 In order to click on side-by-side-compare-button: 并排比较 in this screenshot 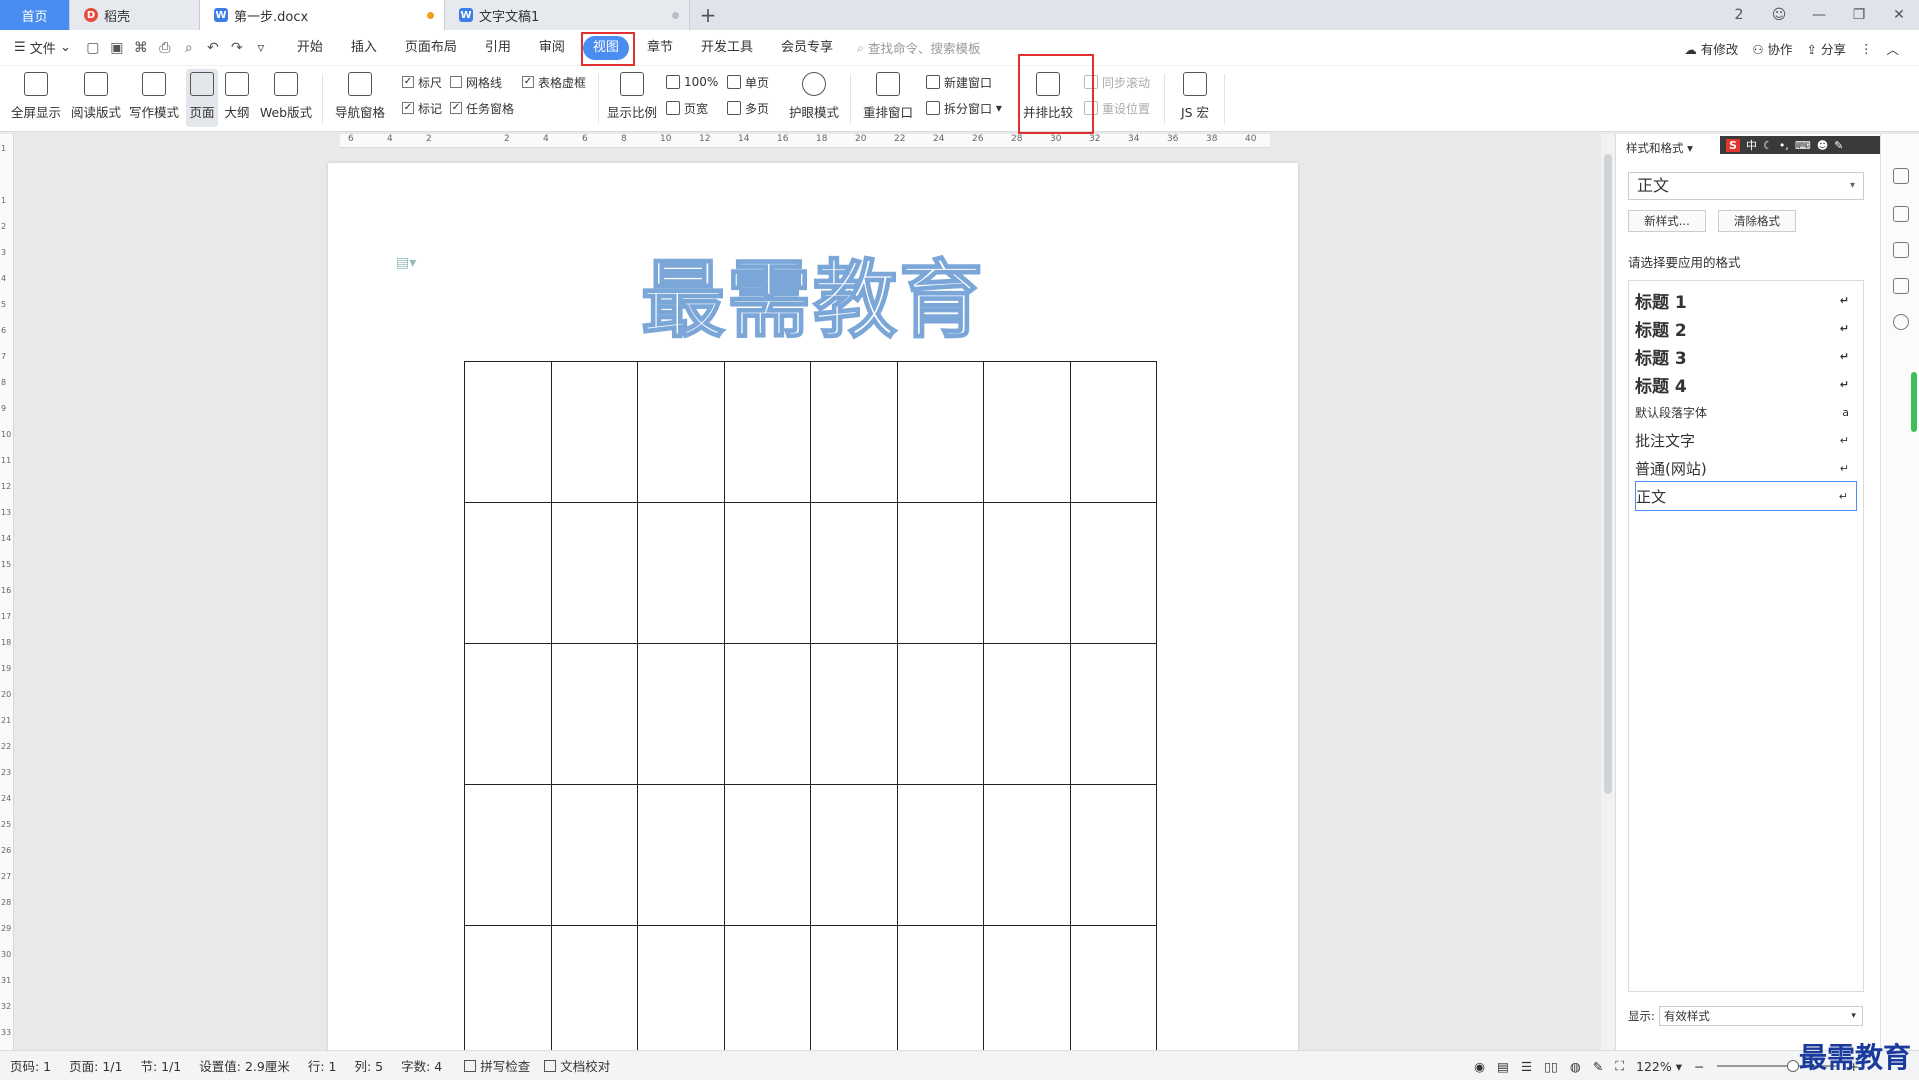, I will do `click(1048, 98)`.